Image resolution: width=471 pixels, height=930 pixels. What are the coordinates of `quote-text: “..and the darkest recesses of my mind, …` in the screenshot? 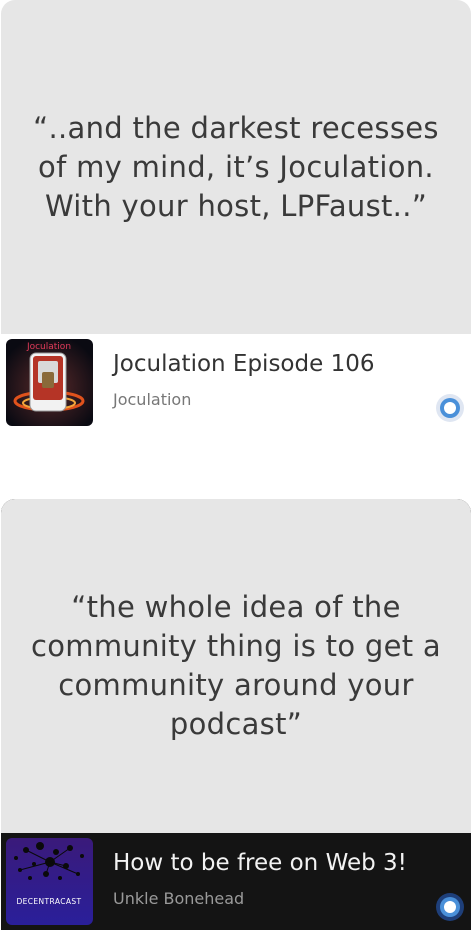 It's located at (236, 166).